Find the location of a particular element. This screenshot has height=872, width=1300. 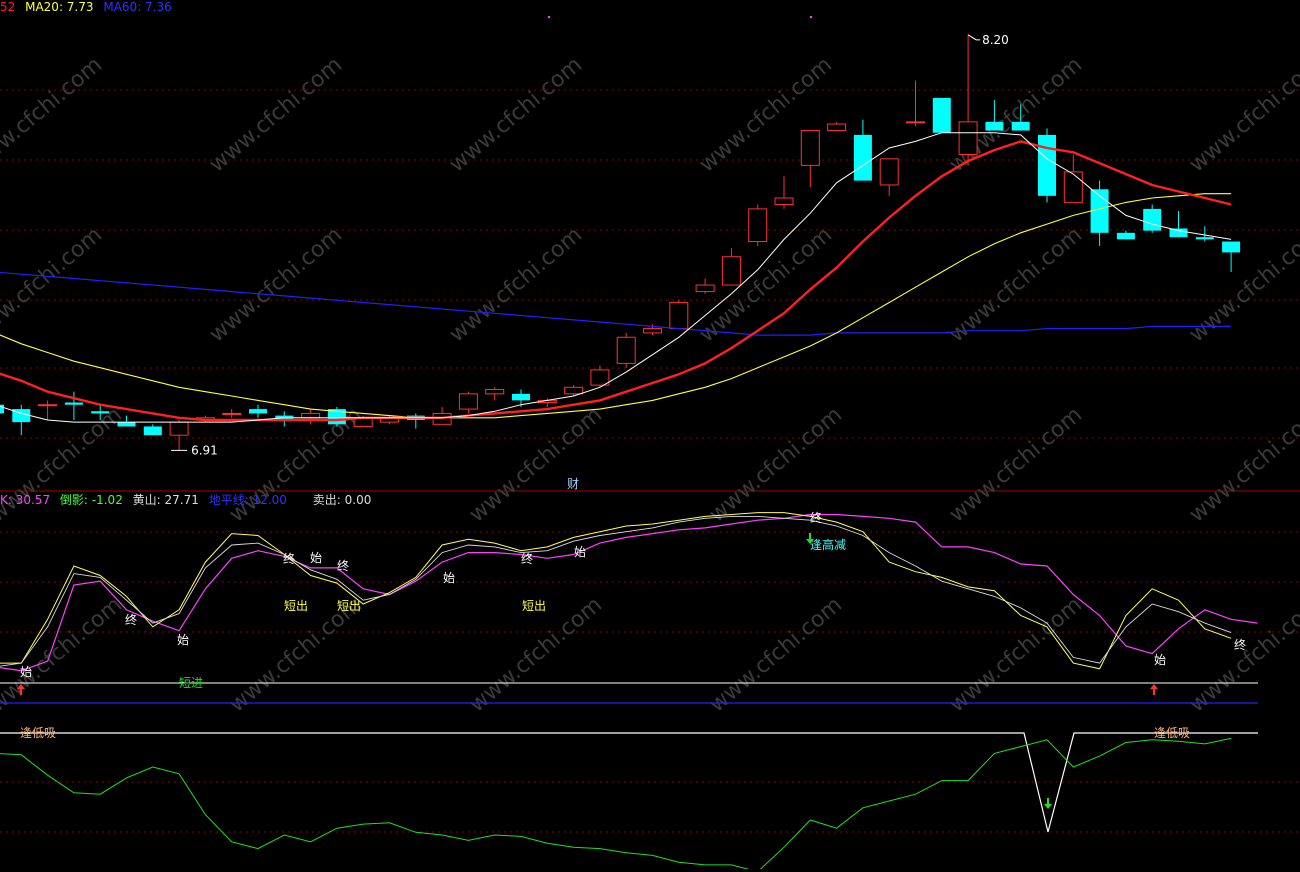

buy-arrow-icon is located at coordinates (1154, 689).